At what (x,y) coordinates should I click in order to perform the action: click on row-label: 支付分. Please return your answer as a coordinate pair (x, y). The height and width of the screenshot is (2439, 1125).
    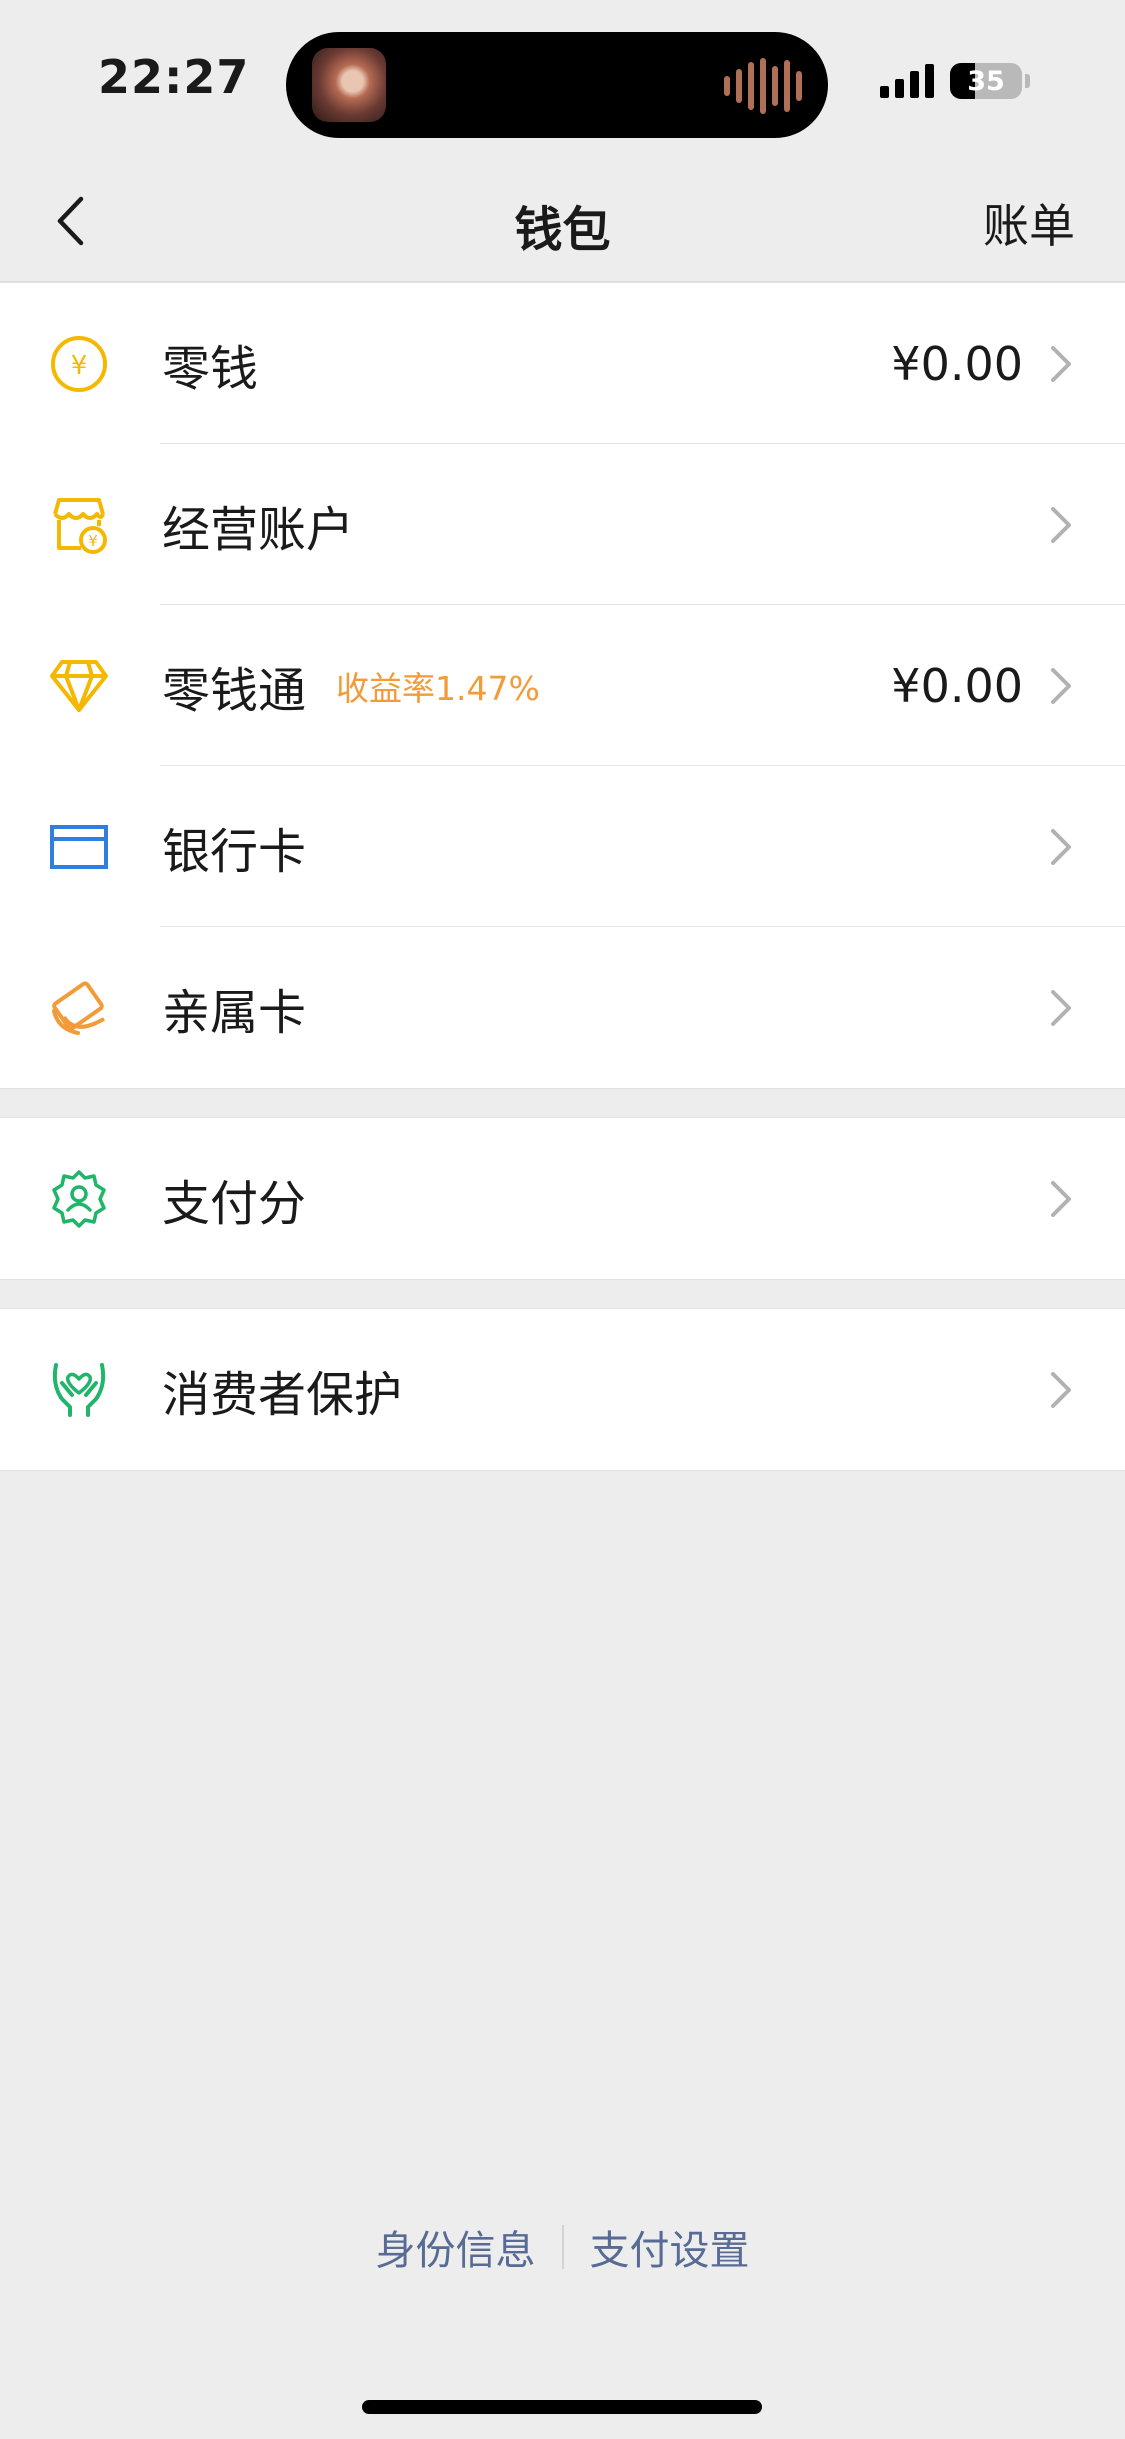
    Looking at the image, I should click on (234, 1203).